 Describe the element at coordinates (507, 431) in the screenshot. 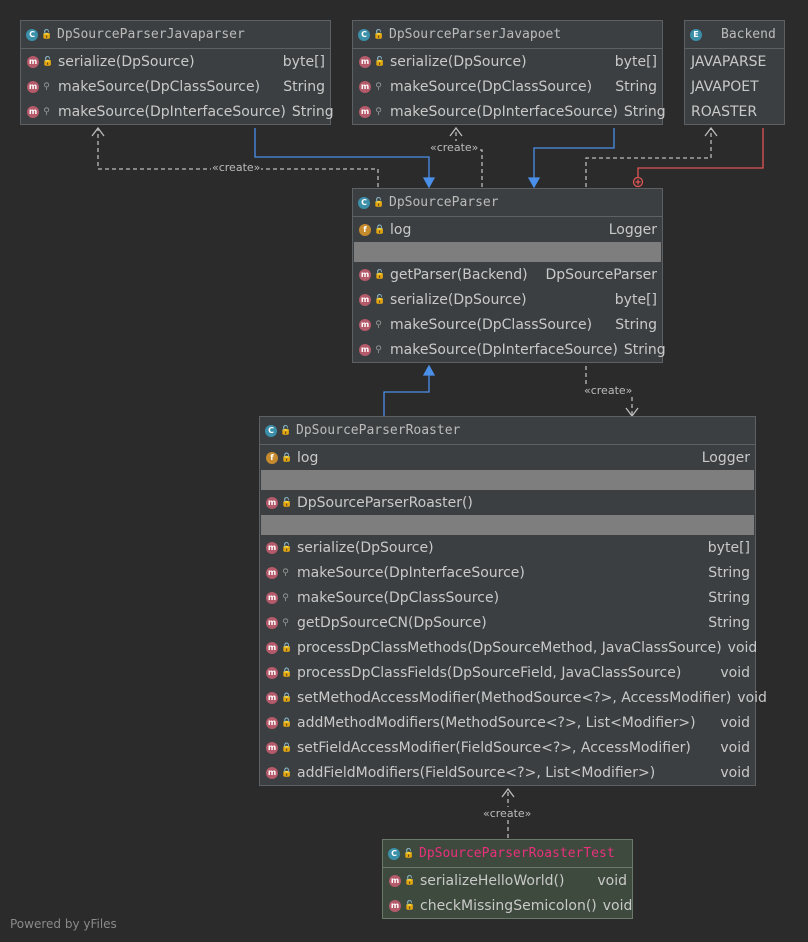

I see `class-header: C 🔓 DpSourceParserRoaster` at that location.